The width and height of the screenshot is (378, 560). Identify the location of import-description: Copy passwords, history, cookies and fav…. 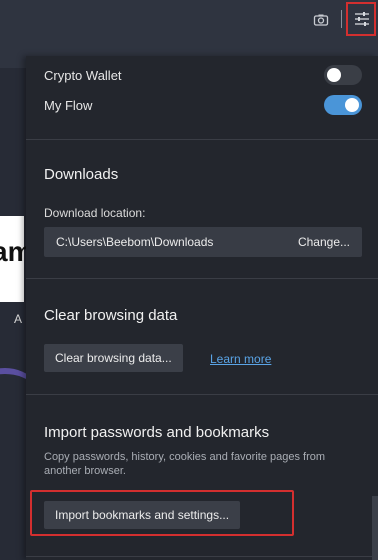
(185, 464).